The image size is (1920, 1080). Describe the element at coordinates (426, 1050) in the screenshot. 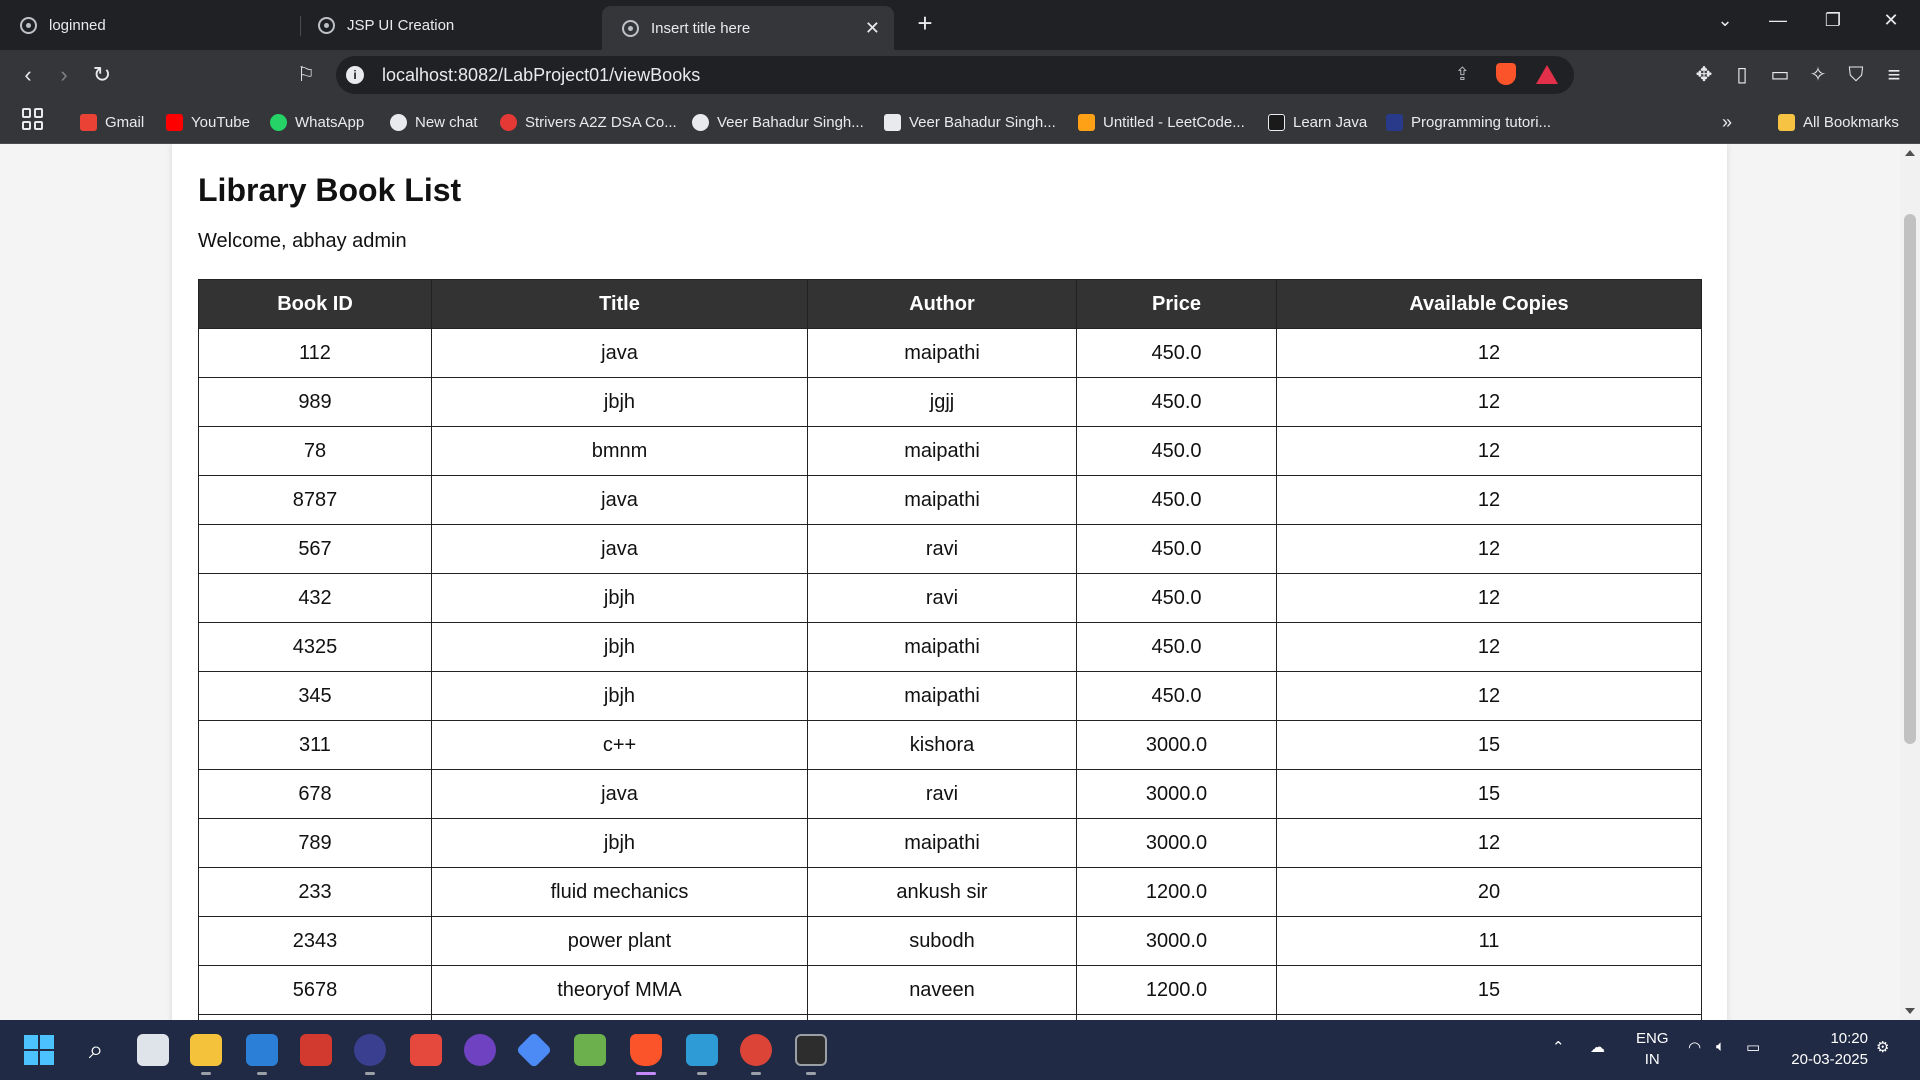

I see `pdf-reader-icon` at that location.